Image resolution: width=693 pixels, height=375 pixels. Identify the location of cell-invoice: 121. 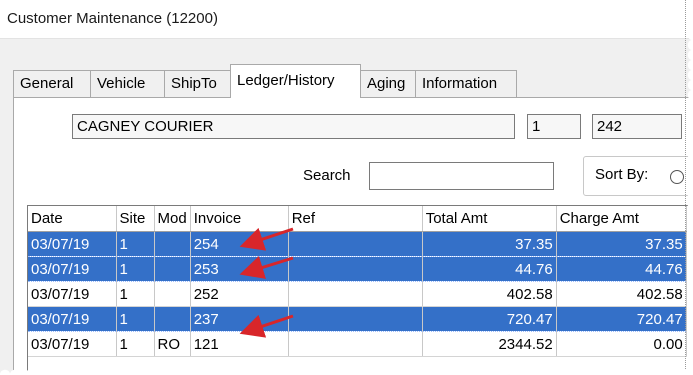
(239, 344).